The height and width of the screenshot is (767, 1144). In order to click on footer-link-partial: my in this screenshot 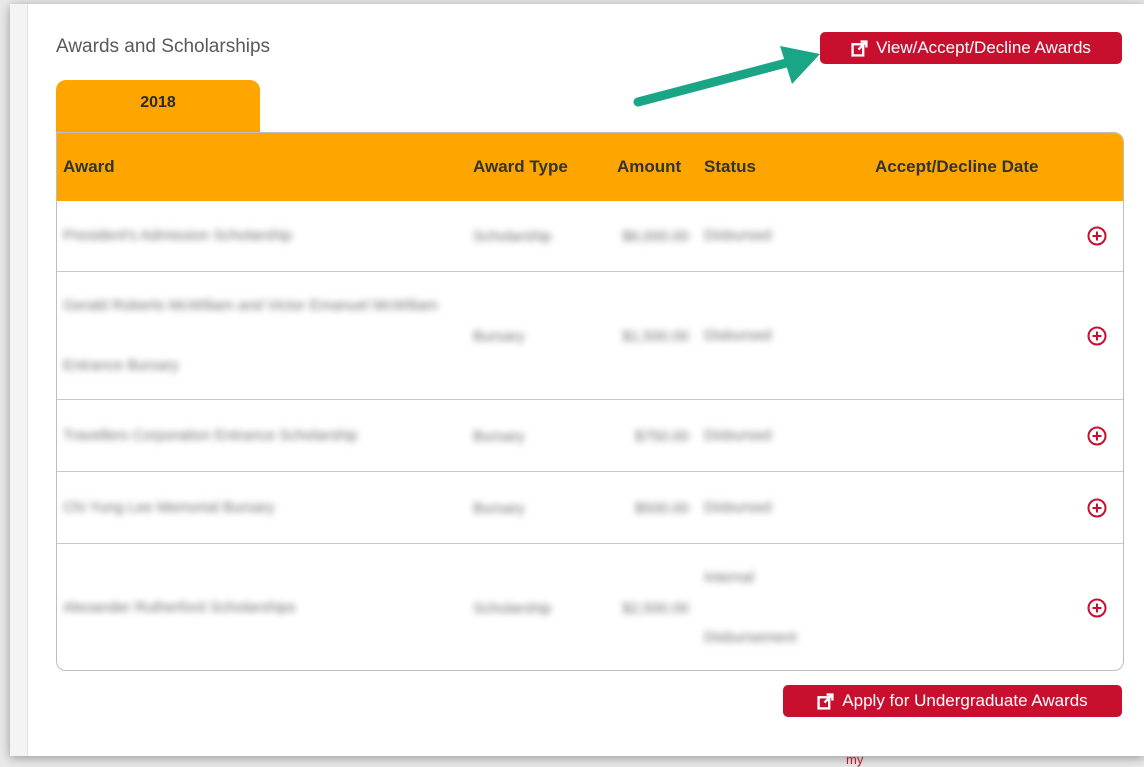, I will do `click(854, 759)`.